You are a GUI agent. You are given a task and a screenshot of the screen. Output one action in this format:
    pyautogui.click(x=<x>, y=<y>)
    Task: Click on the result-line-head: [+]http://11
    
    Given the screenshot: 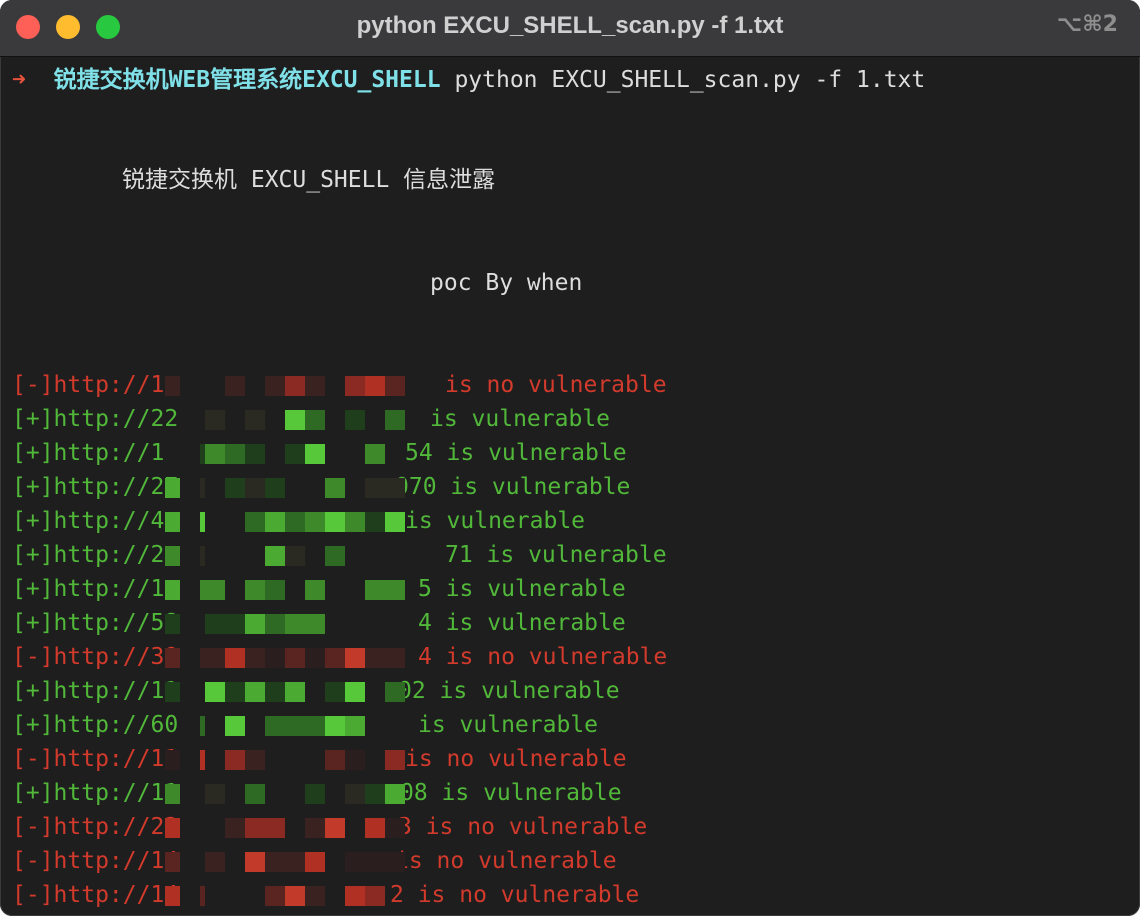 What is the action you would take?
    pyautogui.click(x=95, y=691)
    